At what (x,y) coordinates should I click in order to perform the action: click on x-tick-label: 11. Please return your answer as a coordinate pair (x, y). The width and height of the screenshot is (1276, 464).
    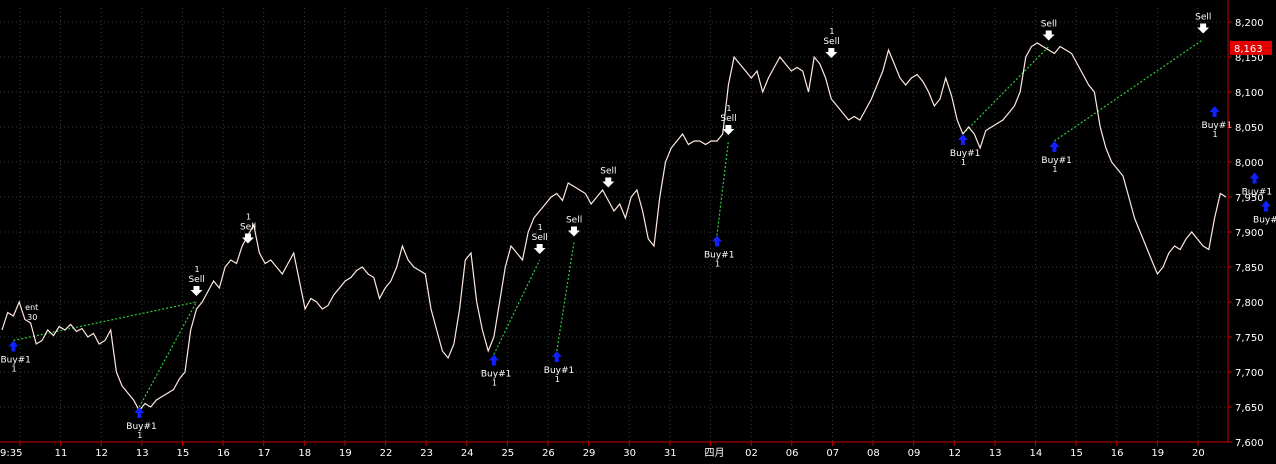
    Looking at the image, I should click on (61, 453).